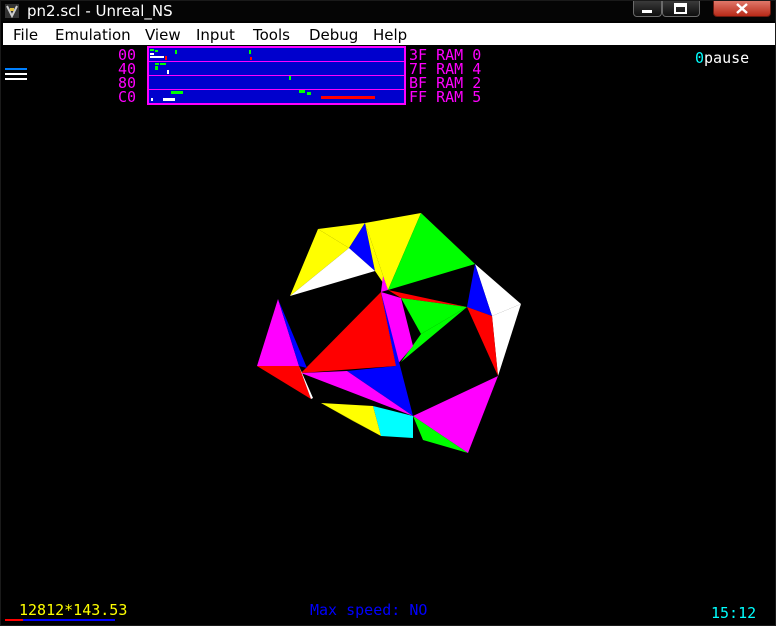 The image size is (776, 626). Describe the element at coordinates (25, 35) in the screenshot. I see `menu-file: File` at that location.